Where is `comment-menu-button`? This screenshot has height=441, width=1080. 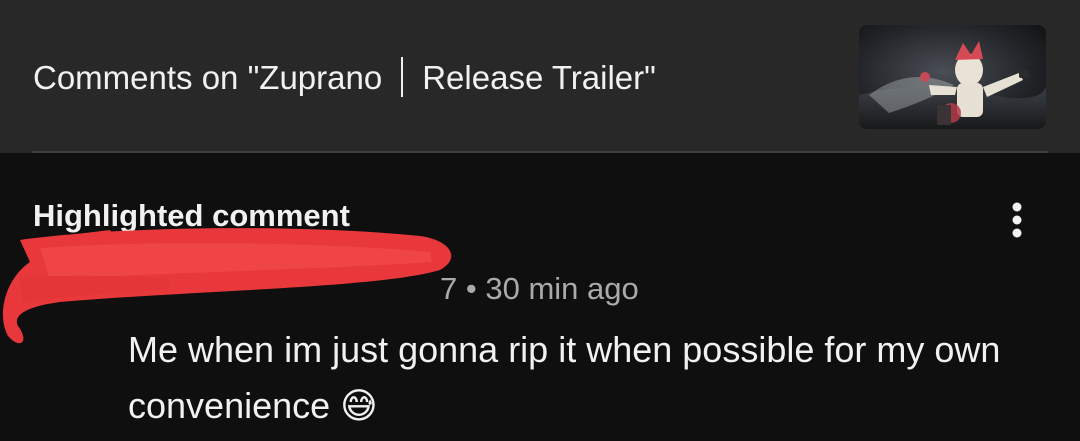 comment-menu-button is located at coordinates (1017, 220).